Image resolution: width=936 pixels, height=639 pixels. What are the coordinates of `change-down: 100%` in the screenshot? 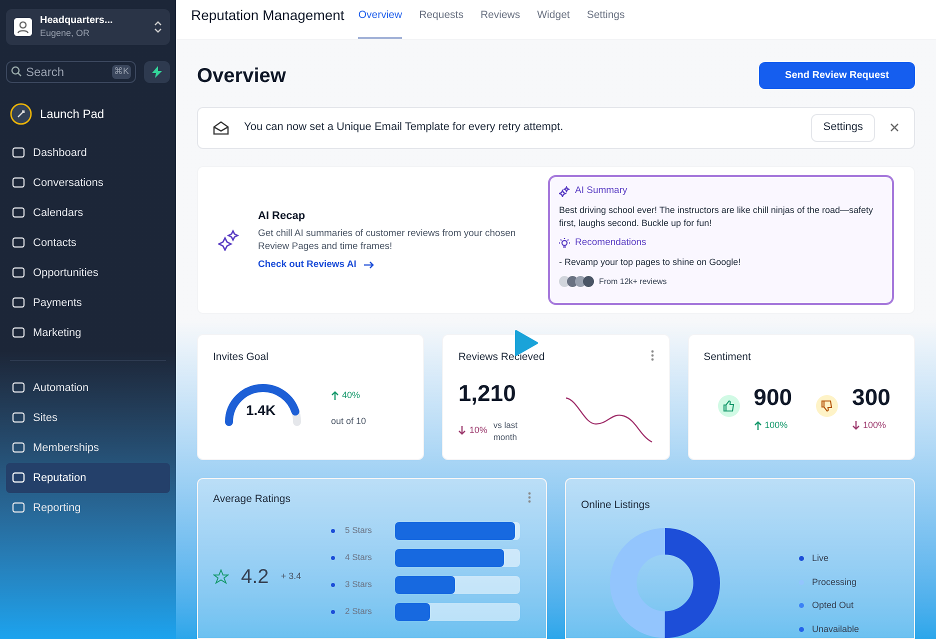 It's located at (871, 425).